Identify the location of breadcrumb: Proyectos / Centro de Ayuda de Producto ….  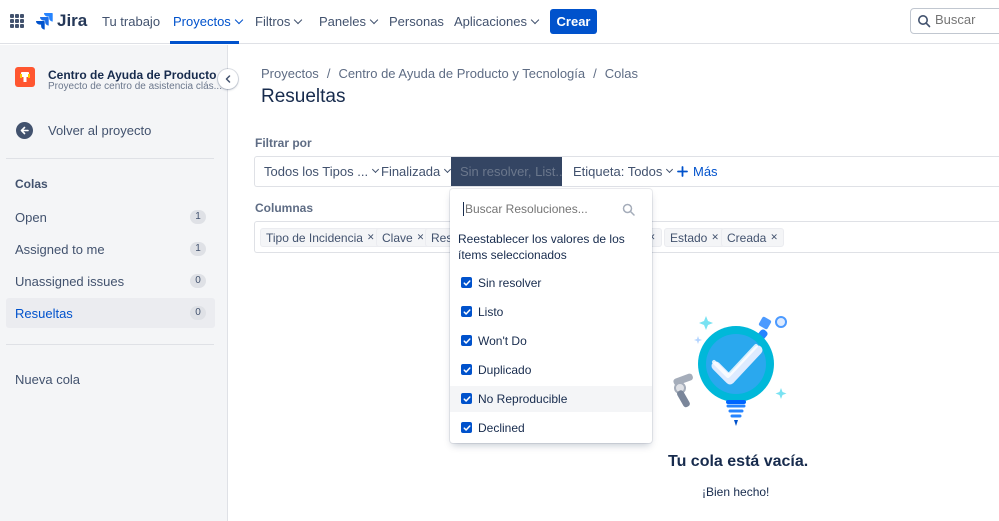
(449, 73).